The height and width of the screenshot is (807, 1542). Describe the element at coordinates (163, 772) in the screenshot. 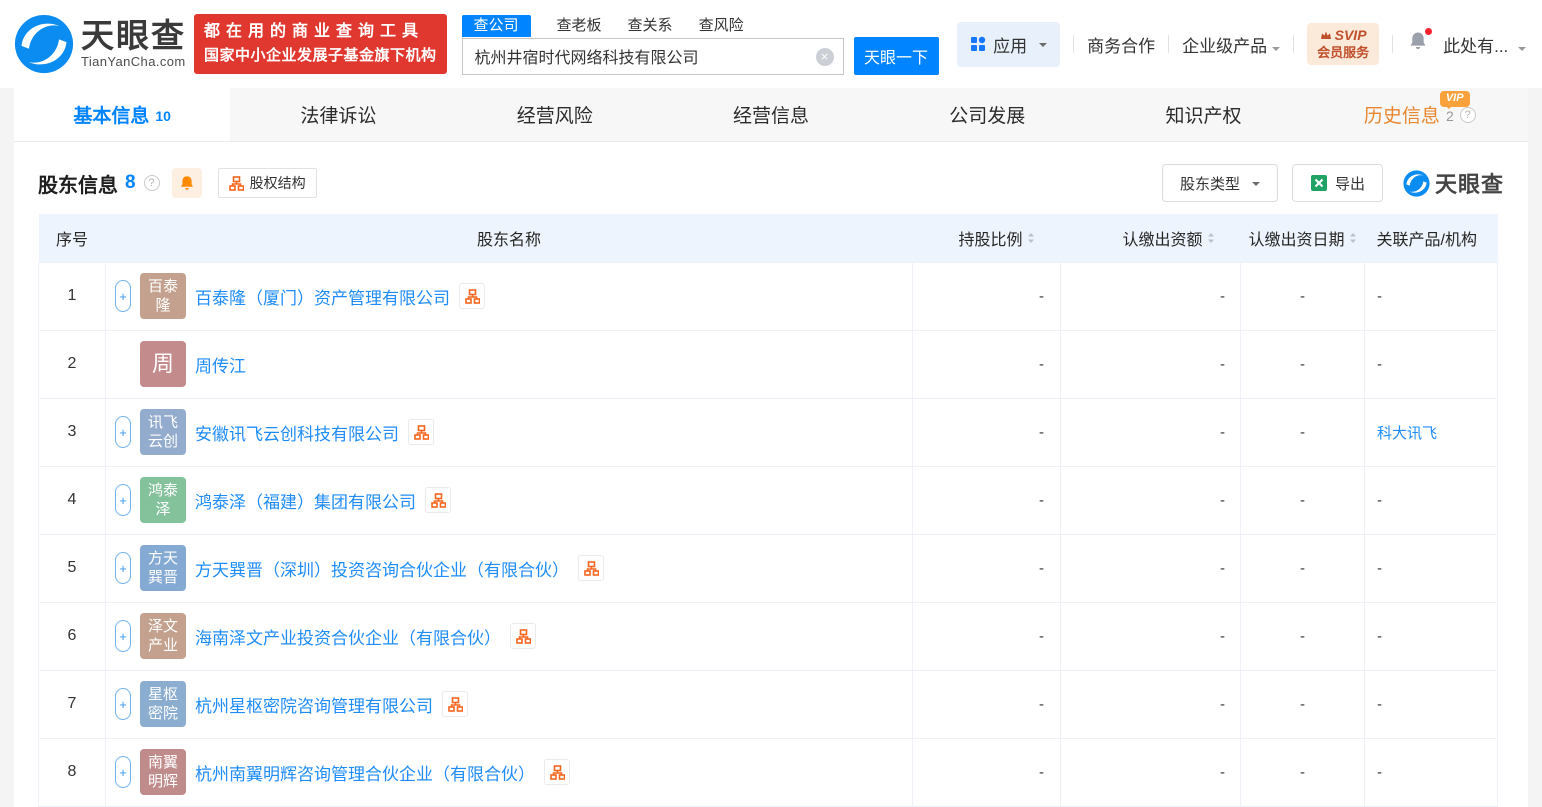

I see `shareholder-avatar: 南翼 明辉` at that location.